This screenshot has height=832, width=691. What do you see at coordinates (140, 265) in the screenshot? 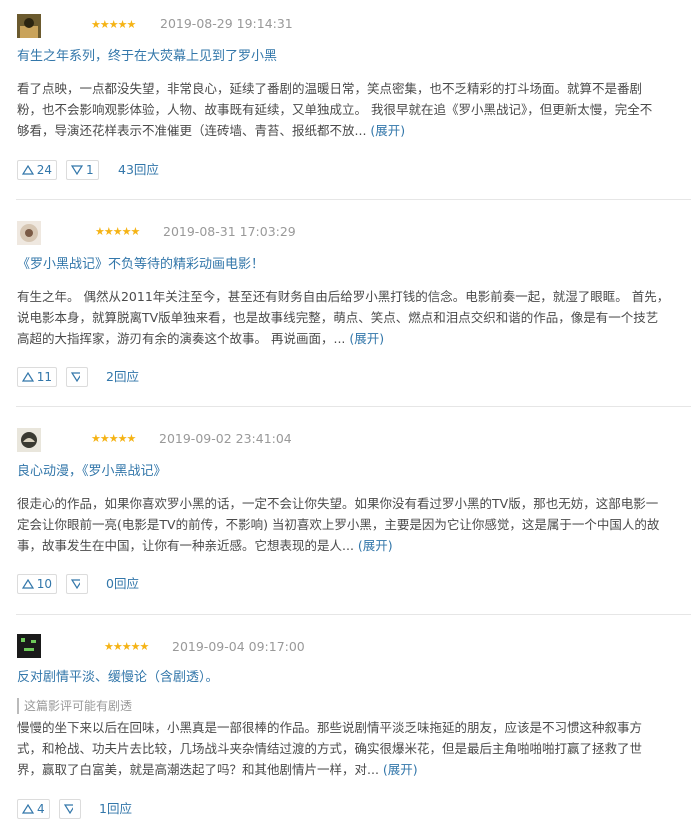
I see `review-title: 《罗小黑战记》不负等待的精彩动画电影！` at bounding box center [140, 265].